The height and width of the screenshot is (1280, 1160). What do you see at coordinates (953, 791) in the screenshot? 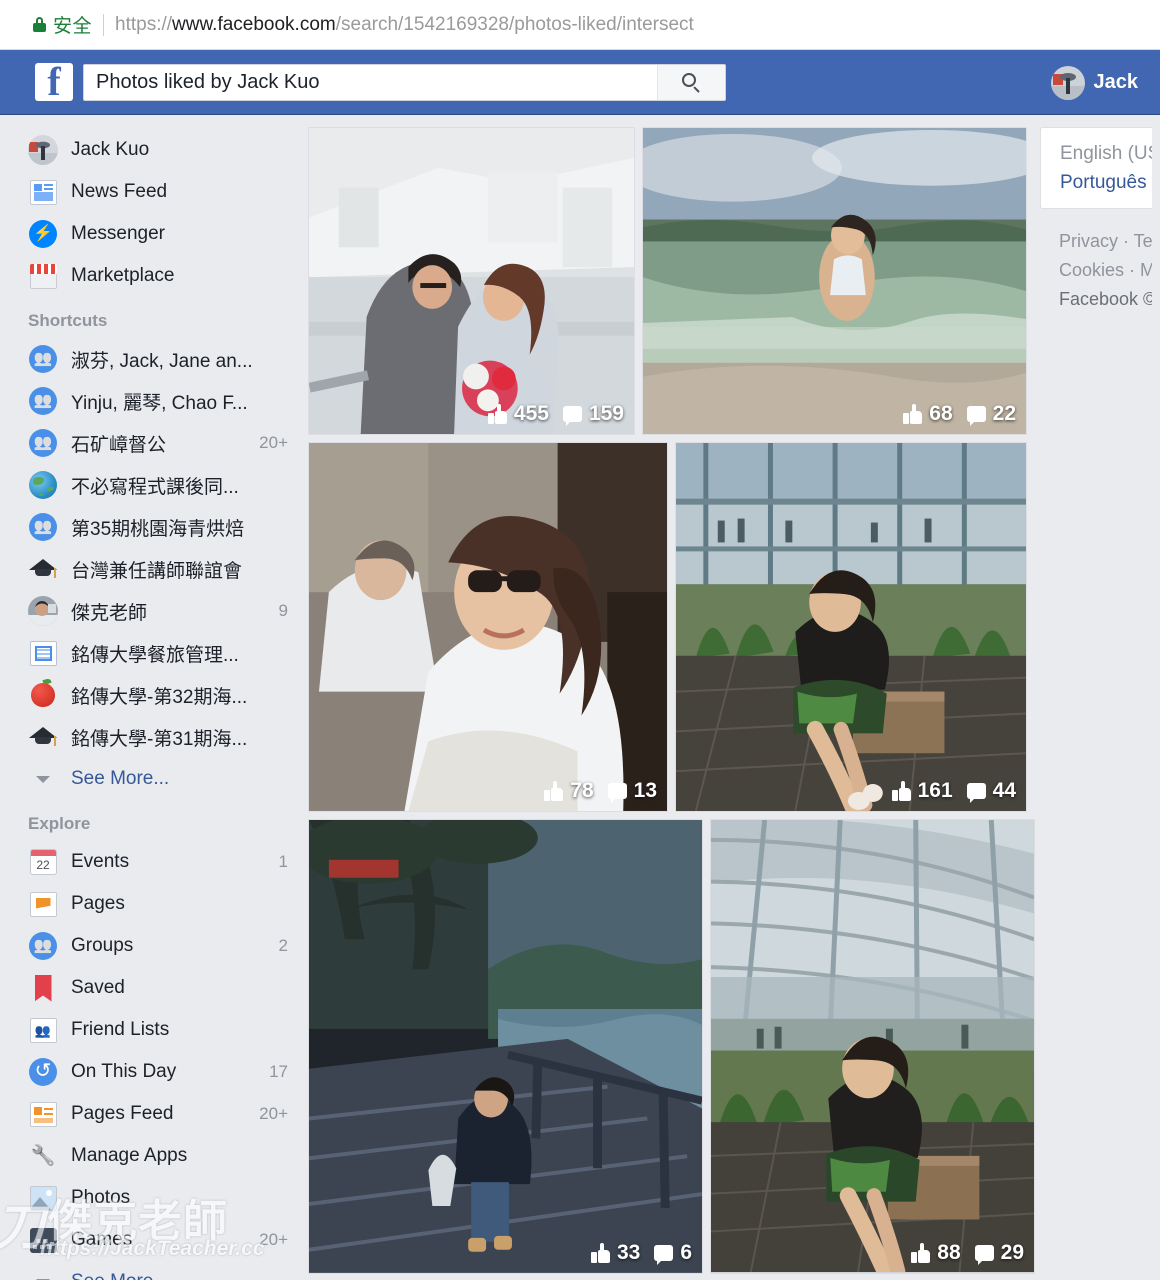
I see `photo-stats: 161 44` at bounding box center [953, 791].